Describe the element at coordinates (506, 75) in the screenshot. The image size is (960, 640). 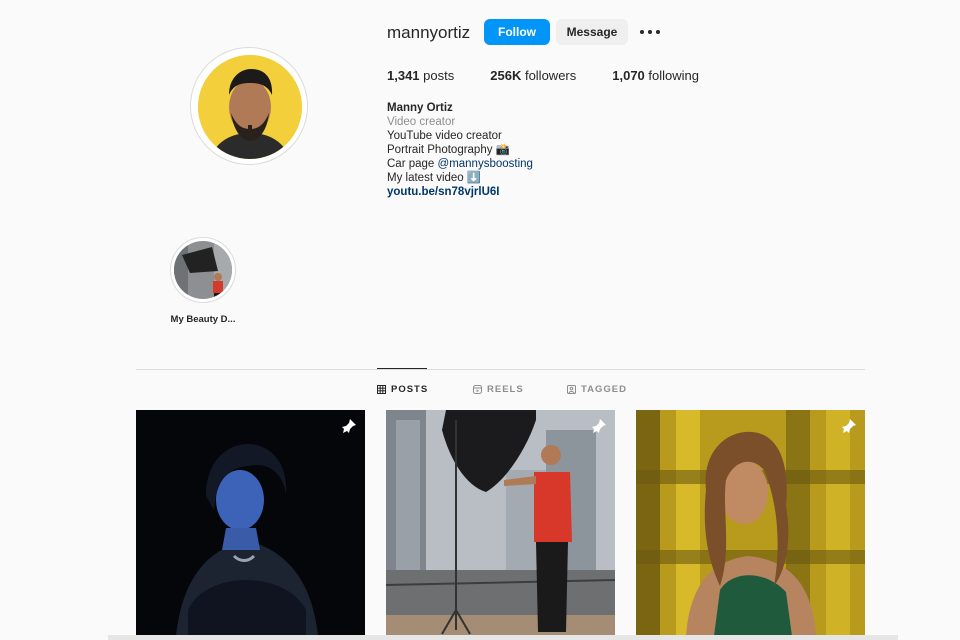
I see `stat-followers-count: 256K` at that location.